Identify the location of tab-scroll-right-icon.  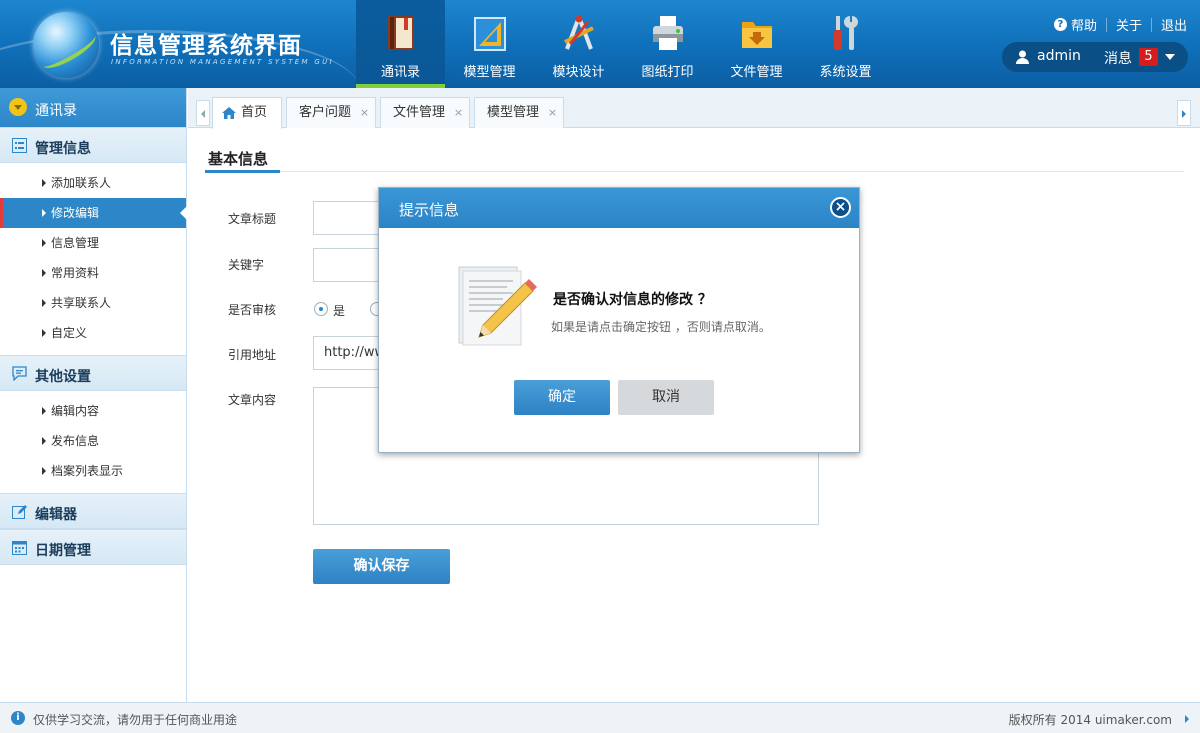
(1184, 113).